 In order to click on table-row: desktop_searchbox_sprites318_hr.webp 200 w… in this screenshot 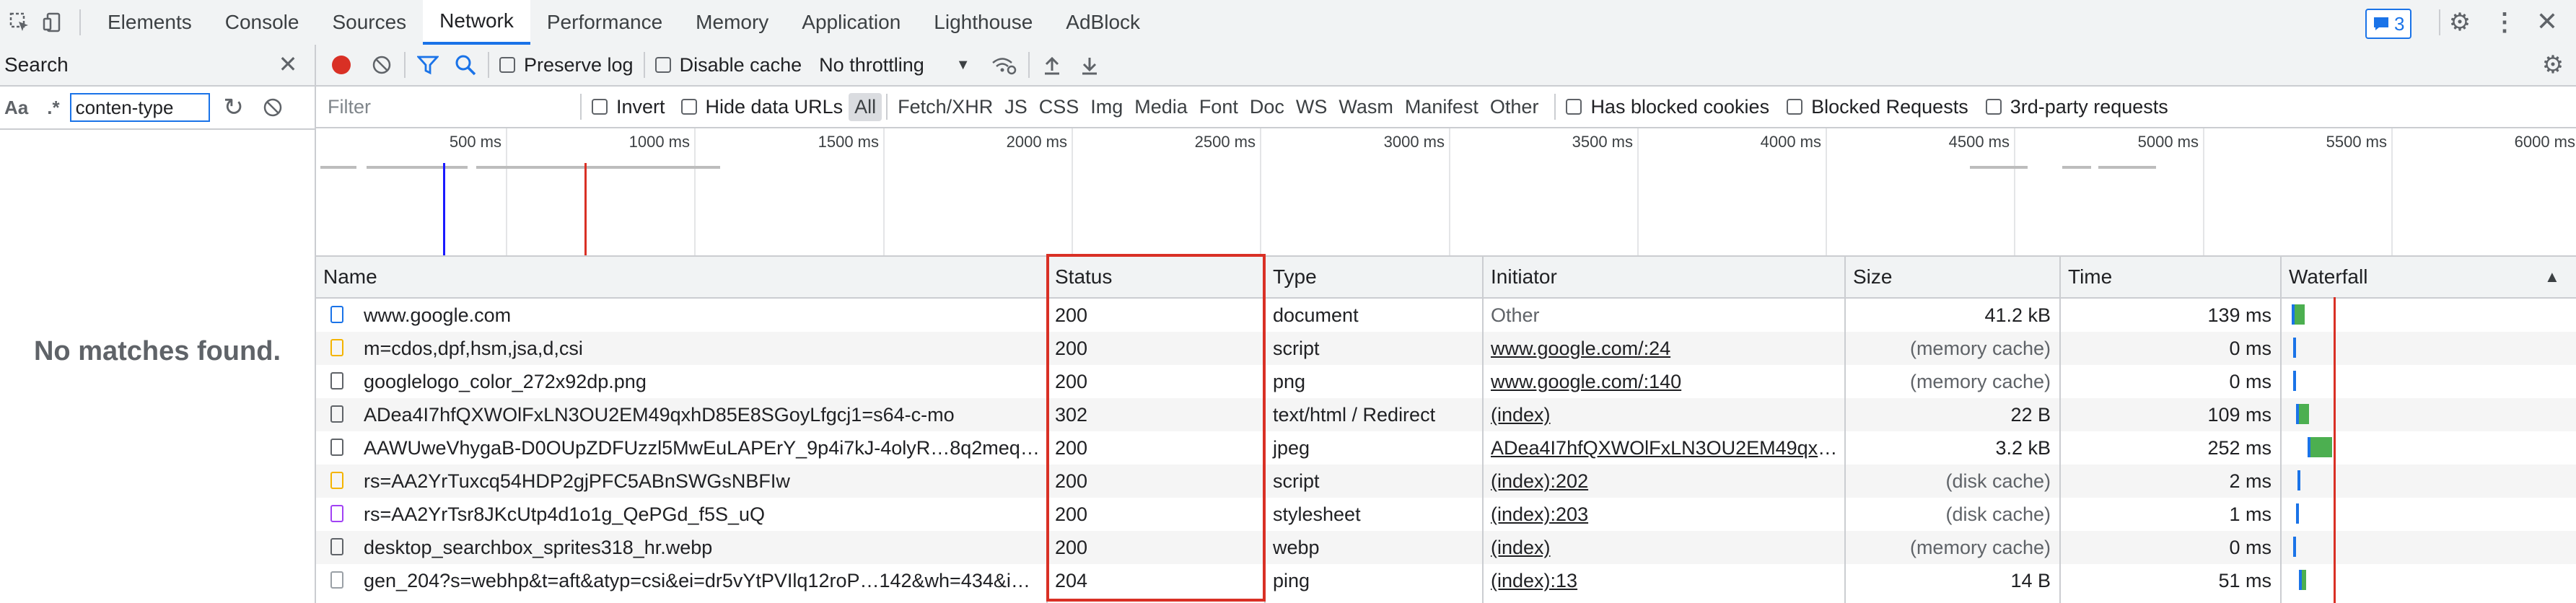, I will do `click(1446, 547)`.